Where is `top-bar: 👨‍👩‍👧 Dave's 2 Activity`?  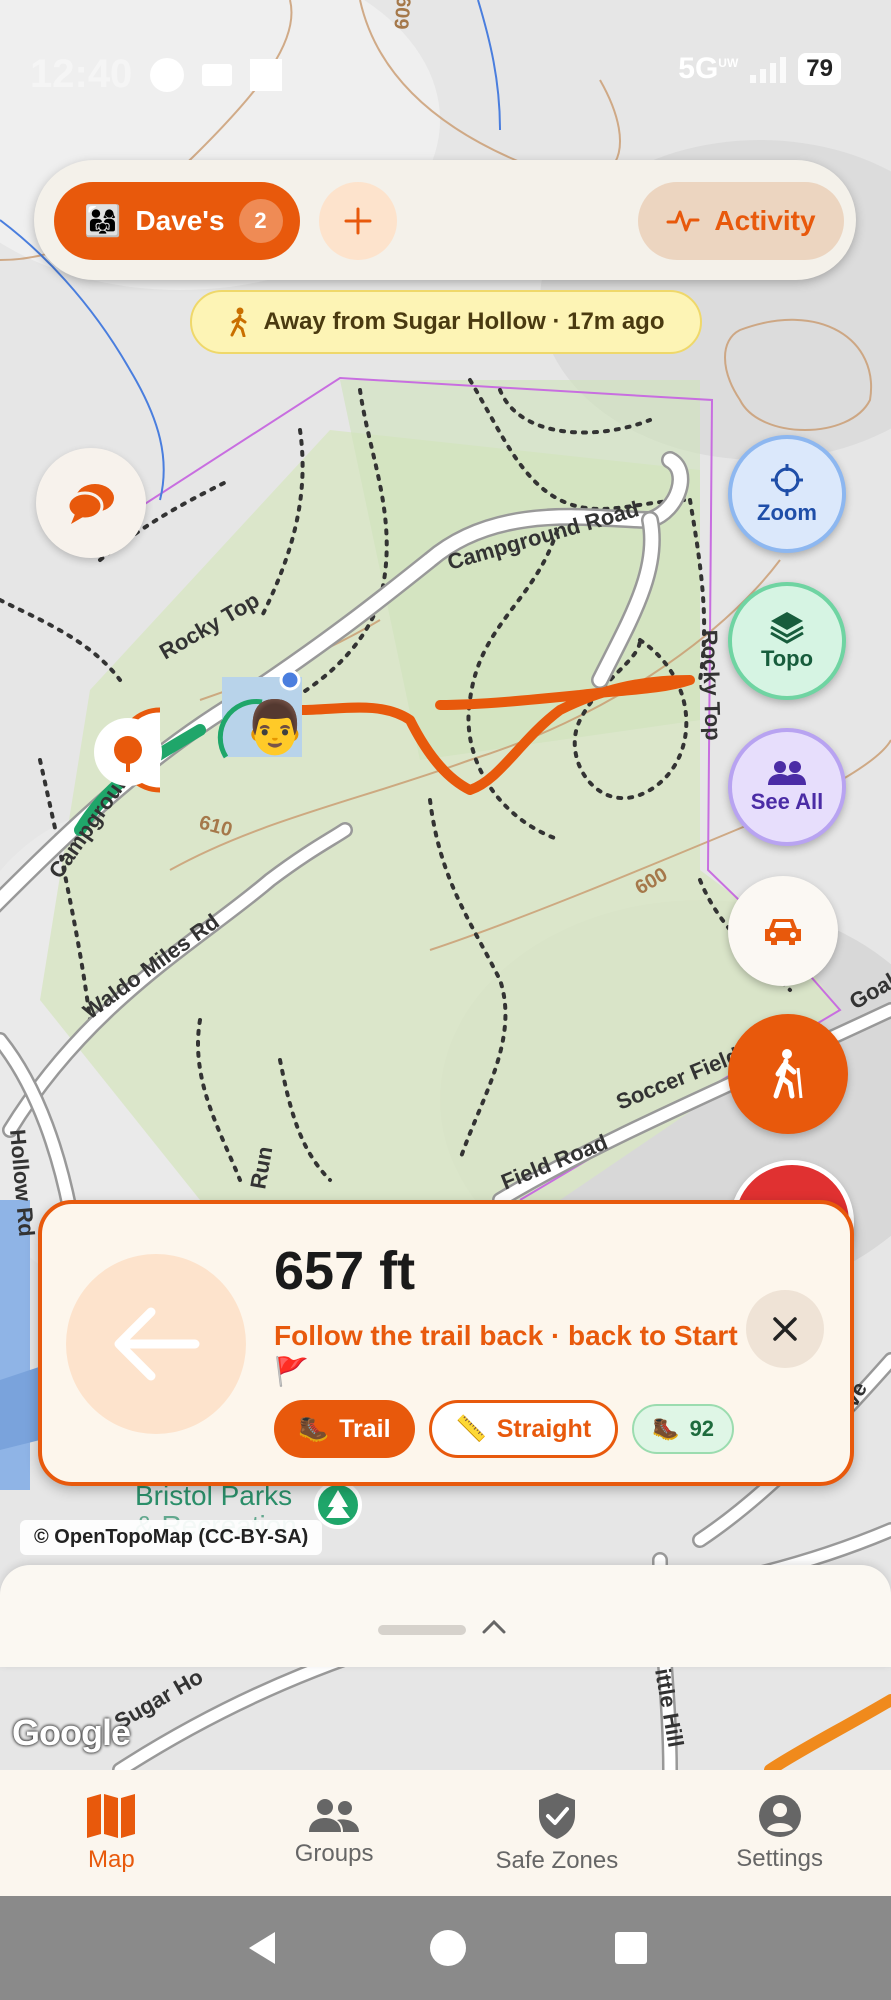
top-bar: 👨‍👩‍👧 Dave's 2 Activity is located at coordinates (445, 220).